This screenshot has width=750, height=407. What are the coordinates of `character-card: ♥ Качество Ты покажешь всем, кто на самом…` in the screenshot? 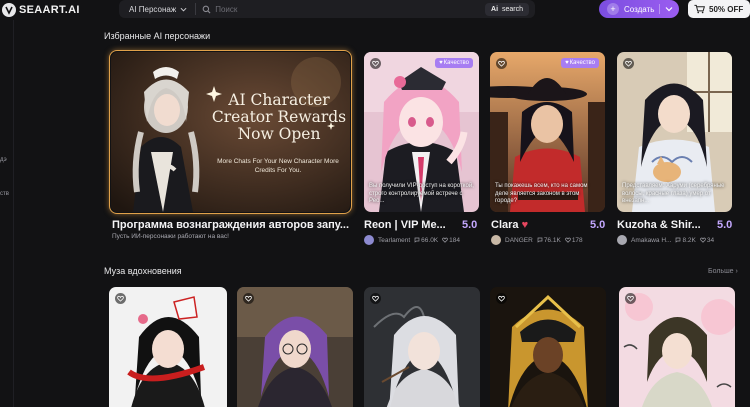 It's located at (547, 132).